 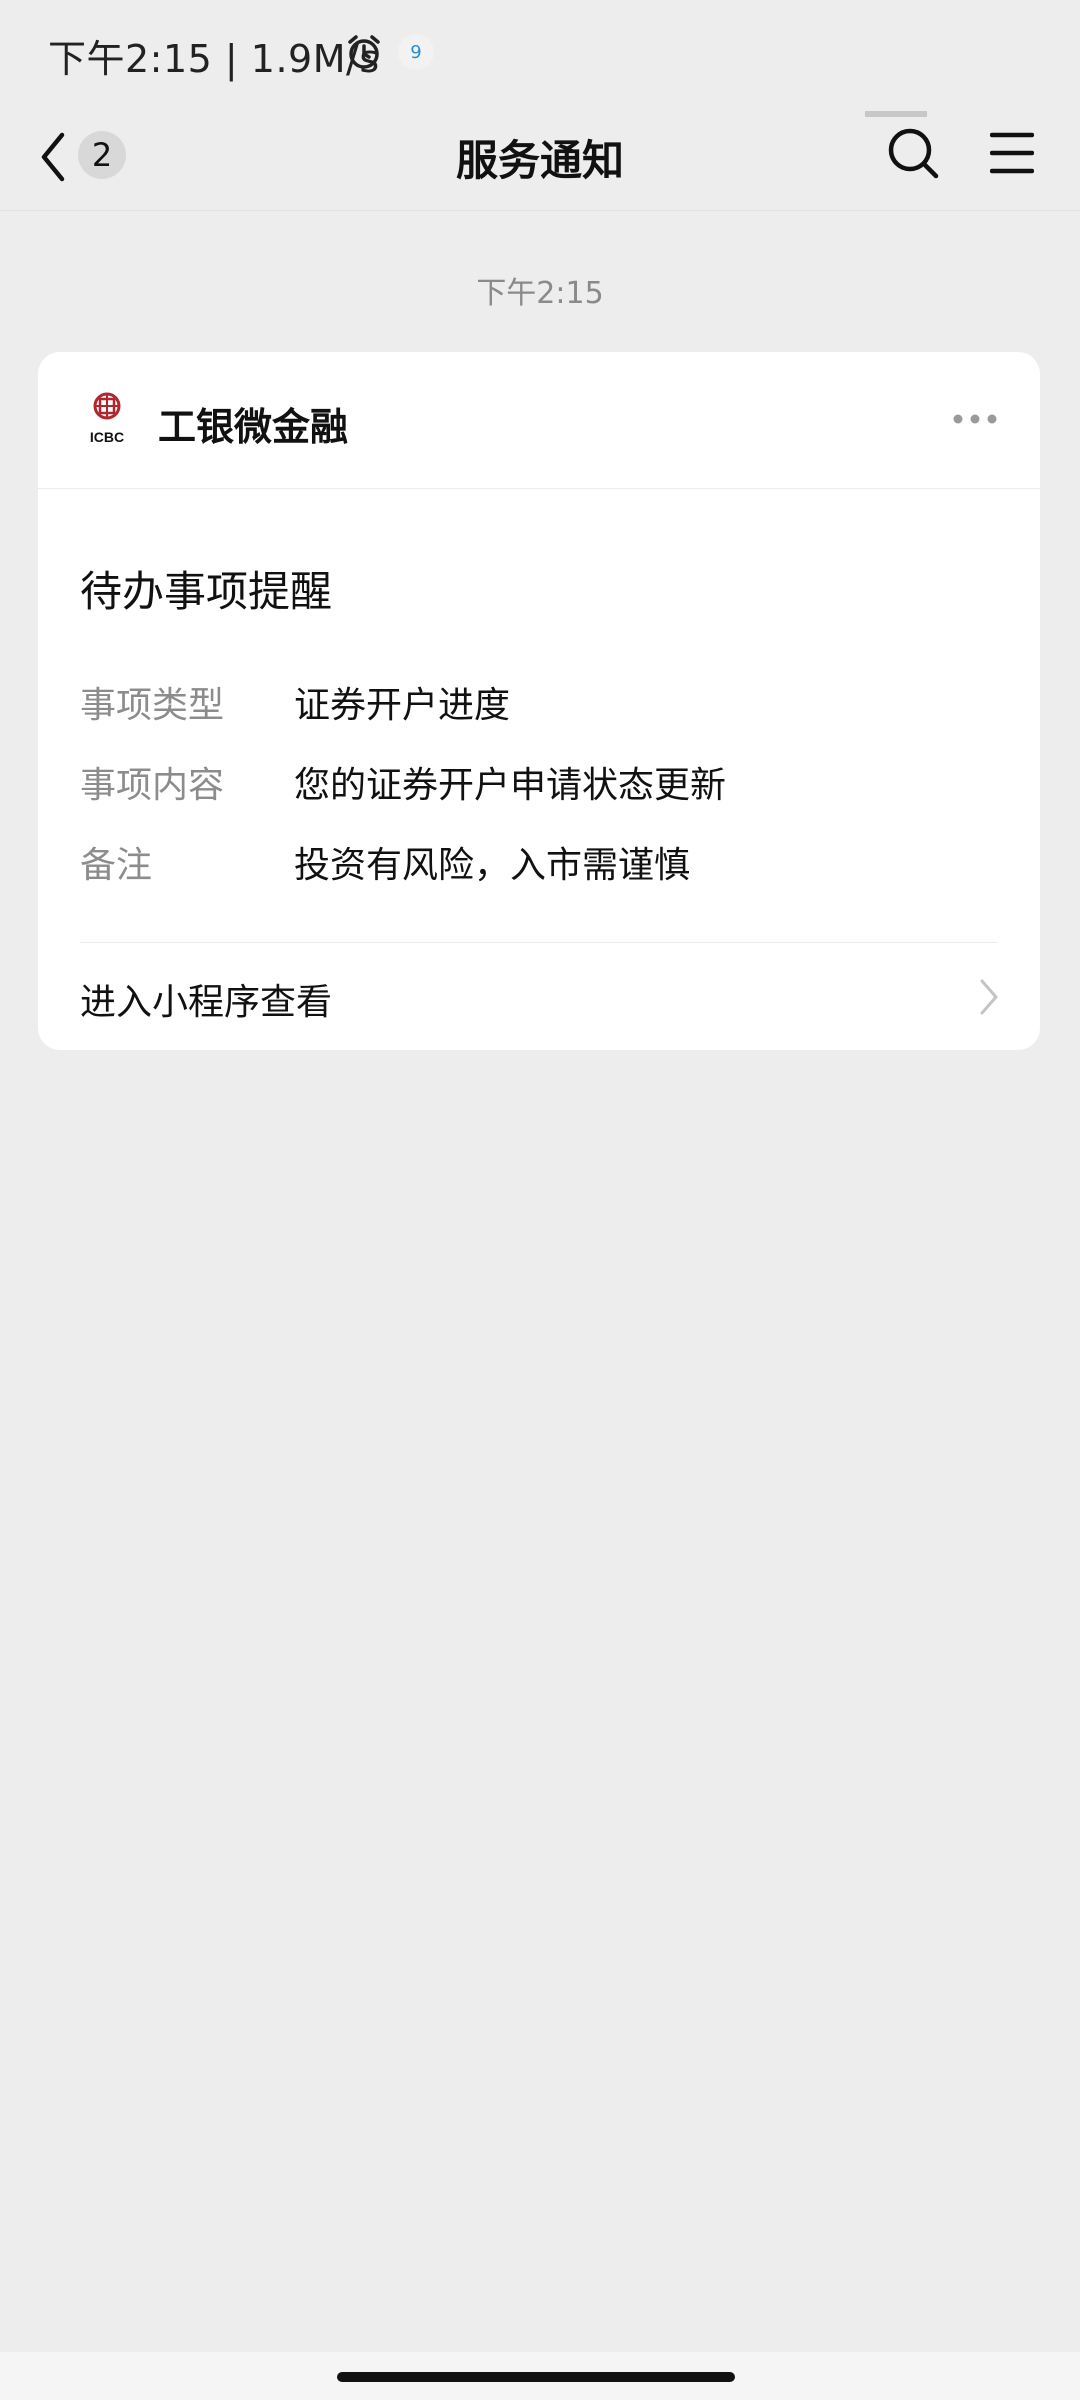 I want to click on field-label-type: 事项类型, so click(x=152, y=705).